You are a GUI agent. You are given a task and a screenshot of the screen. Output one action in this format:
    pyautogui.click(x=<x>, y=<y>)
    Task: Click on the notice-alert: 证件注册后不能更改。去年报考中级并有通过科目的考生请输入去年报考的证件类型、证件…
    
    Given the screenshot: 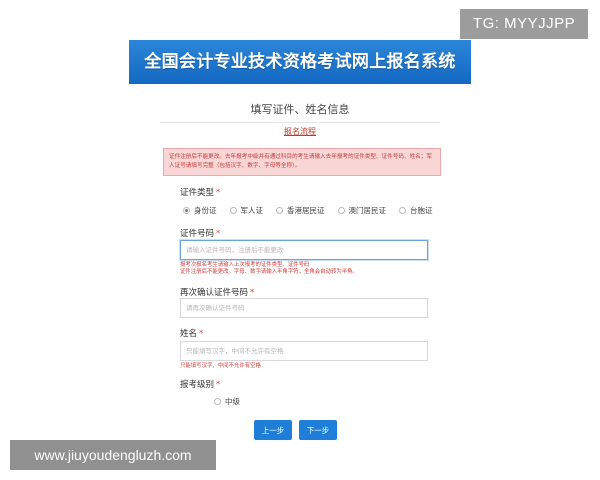 What is the action you would take?
    pyautogui.click(x=302, y=162)
    